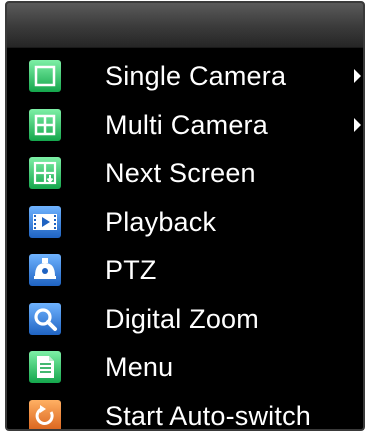 This screenshot has width=374, height=439. Describe the element at coordinates (45, 367) in the screenshot. I see `menu-icon` at that location.